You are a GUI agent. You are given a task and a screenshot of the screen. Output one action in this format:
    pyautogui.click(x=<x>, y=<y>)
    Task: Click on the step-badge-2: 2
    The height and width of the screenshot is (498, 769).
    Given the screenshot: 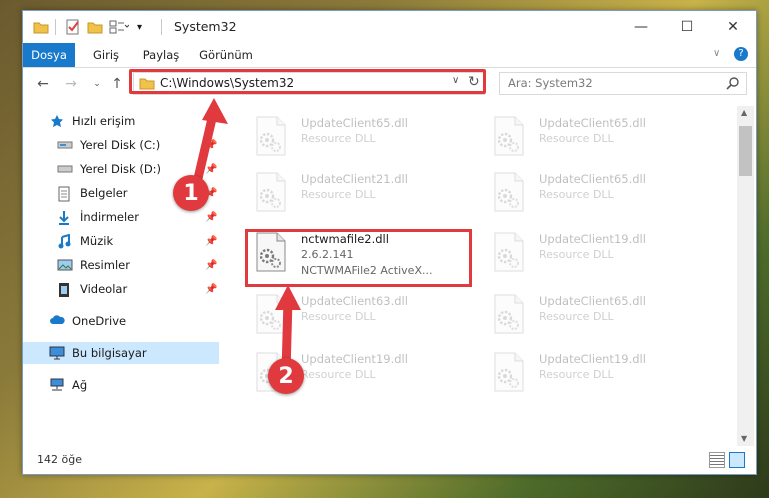 What is the action you would take?
    pyautogui.click(x=286, y=376)
    